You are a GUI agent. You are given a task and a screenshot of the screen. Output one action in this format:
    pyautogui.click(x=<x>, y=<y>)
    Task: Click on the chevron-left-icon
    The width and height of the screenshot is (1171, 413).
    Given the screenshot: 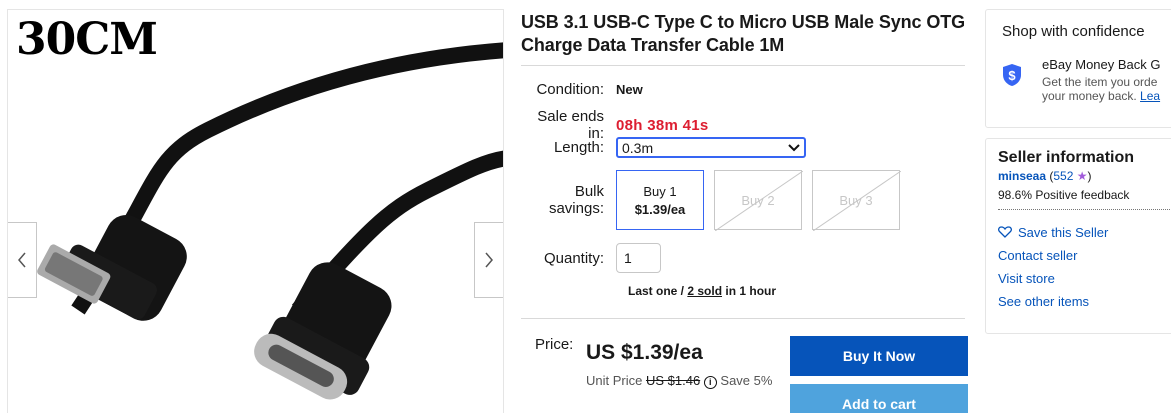 What is the action you would take?
    pyautogui.click(x=22, y=260)
    